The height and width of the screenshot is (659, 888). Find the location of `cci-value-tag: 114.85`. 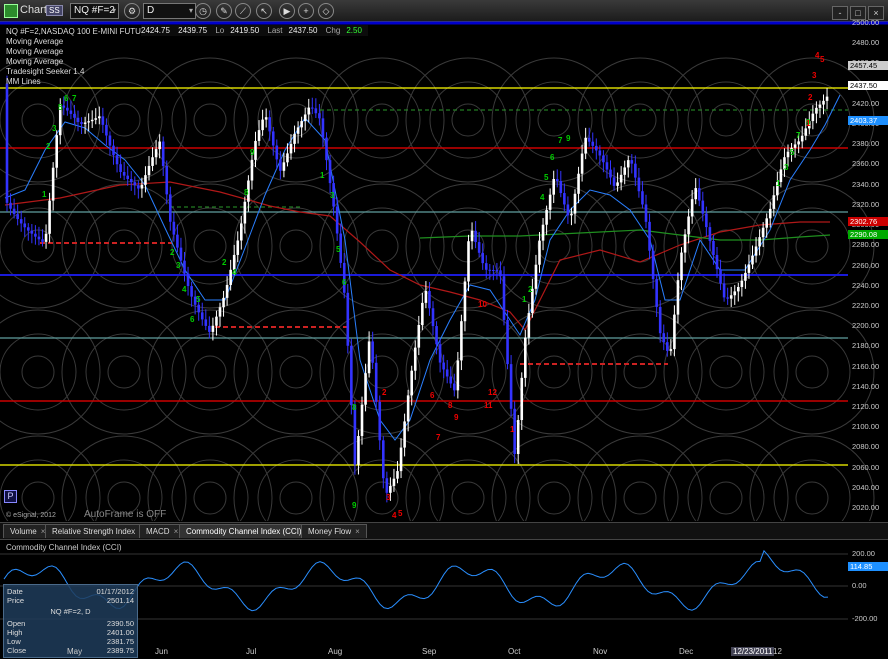

cci-value-tag: 114.85 is located at coordinates (868, 566).